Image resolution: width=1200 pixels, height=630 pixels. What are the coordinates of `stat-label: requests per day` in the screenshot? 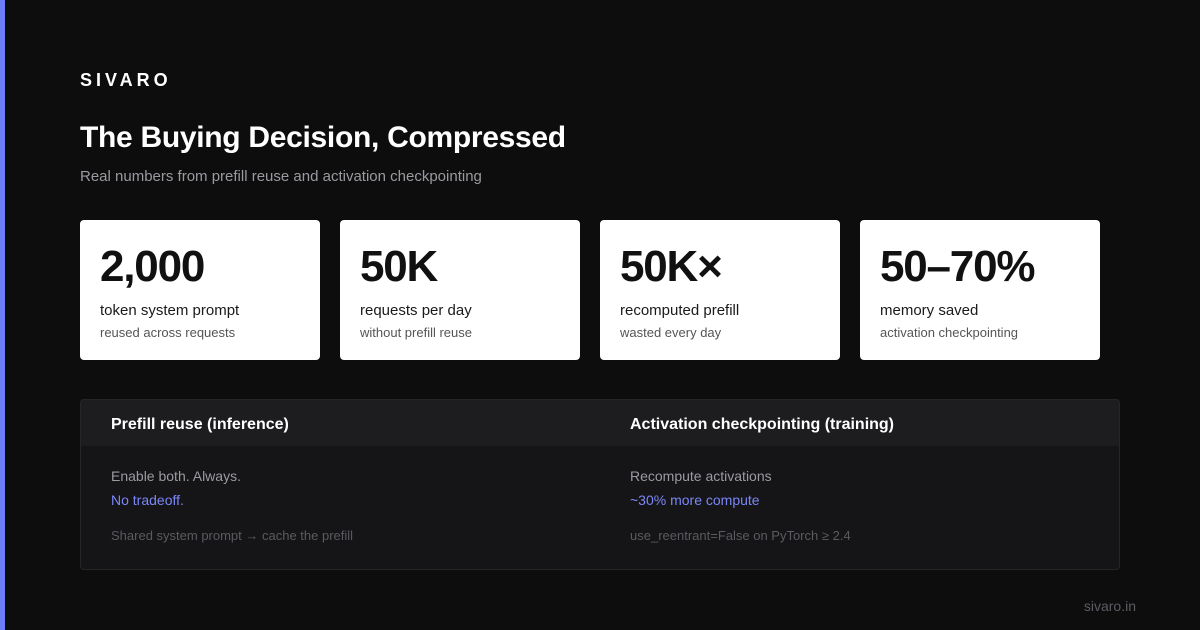 It's located at (416, 310).